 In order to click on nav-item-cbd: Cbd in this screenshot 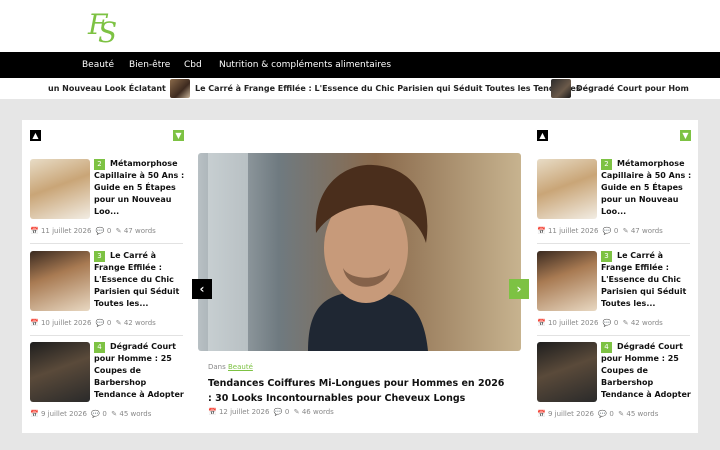, I will do `click(193, 65)`.